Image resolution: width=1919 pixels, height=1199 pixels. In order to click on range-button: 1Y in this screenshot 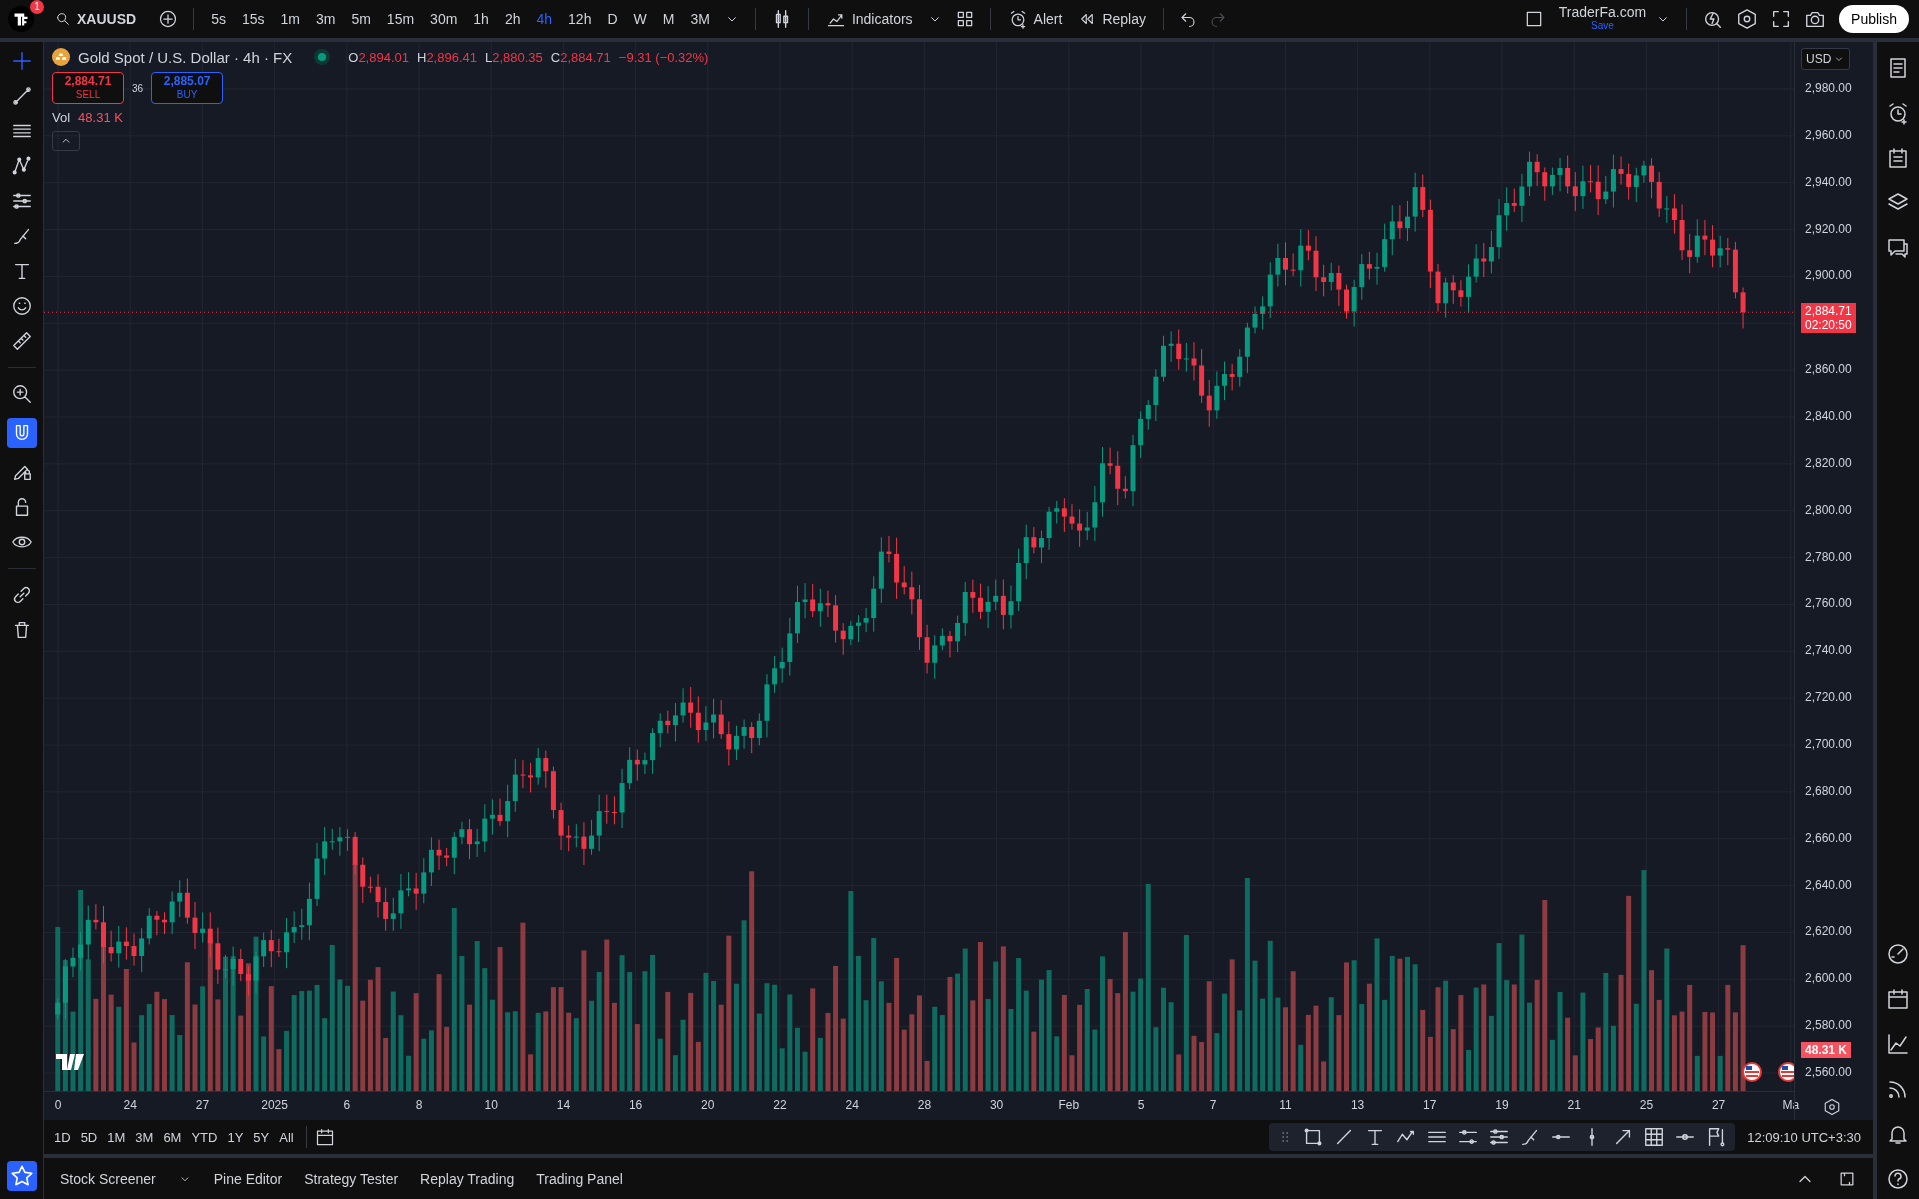, I will do `click(235, 1137)`.